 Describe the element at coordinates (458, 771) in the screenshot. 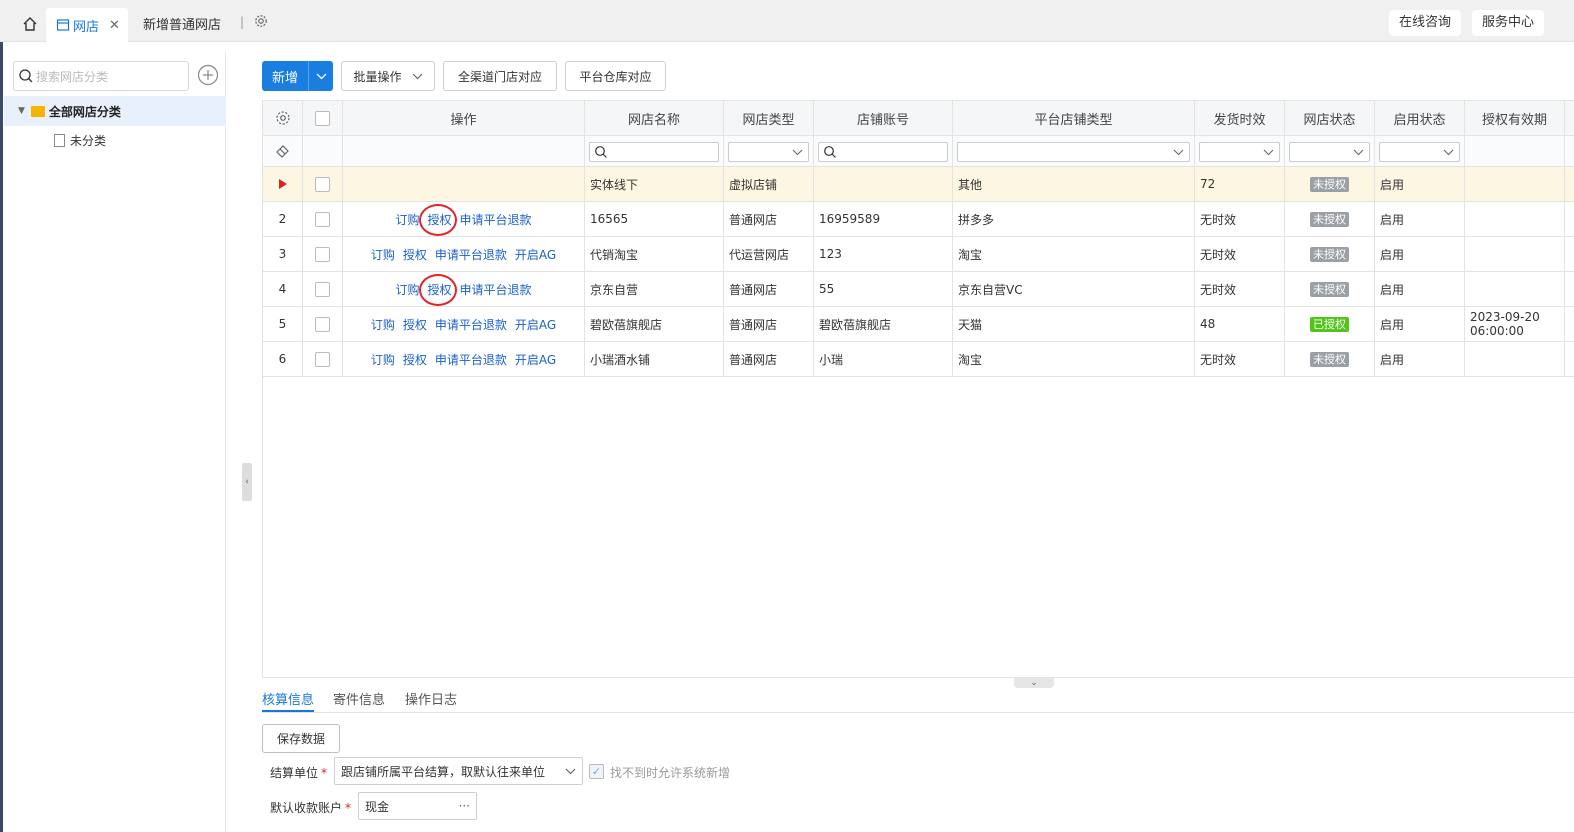

I see `settle-unit-select: 跟店铺所属平台结算，取默认往来单位` at that location.